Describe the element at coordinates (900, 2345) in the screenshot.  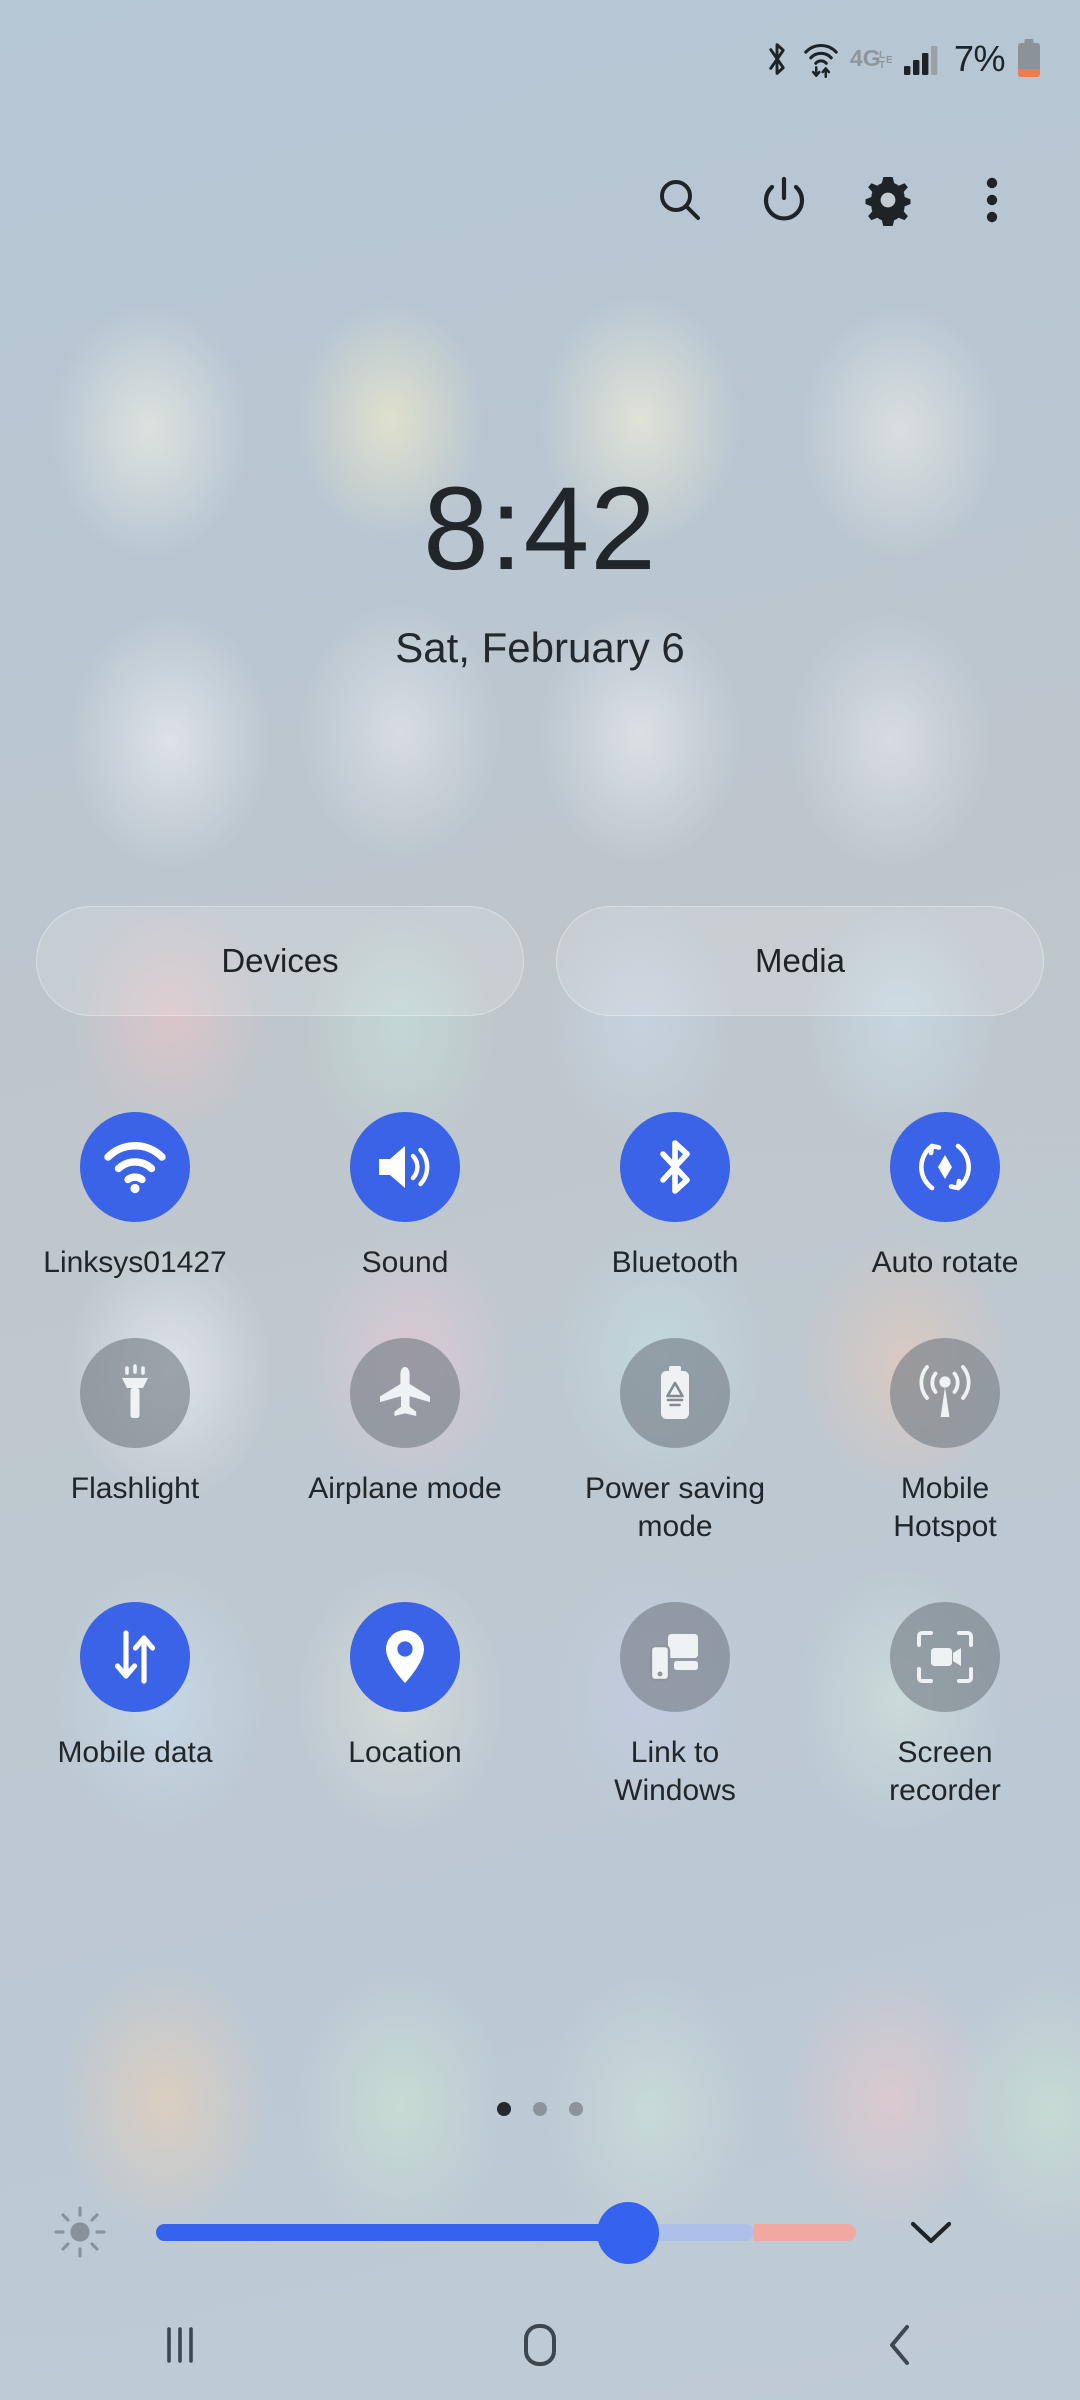
I see `back-button` at that location.